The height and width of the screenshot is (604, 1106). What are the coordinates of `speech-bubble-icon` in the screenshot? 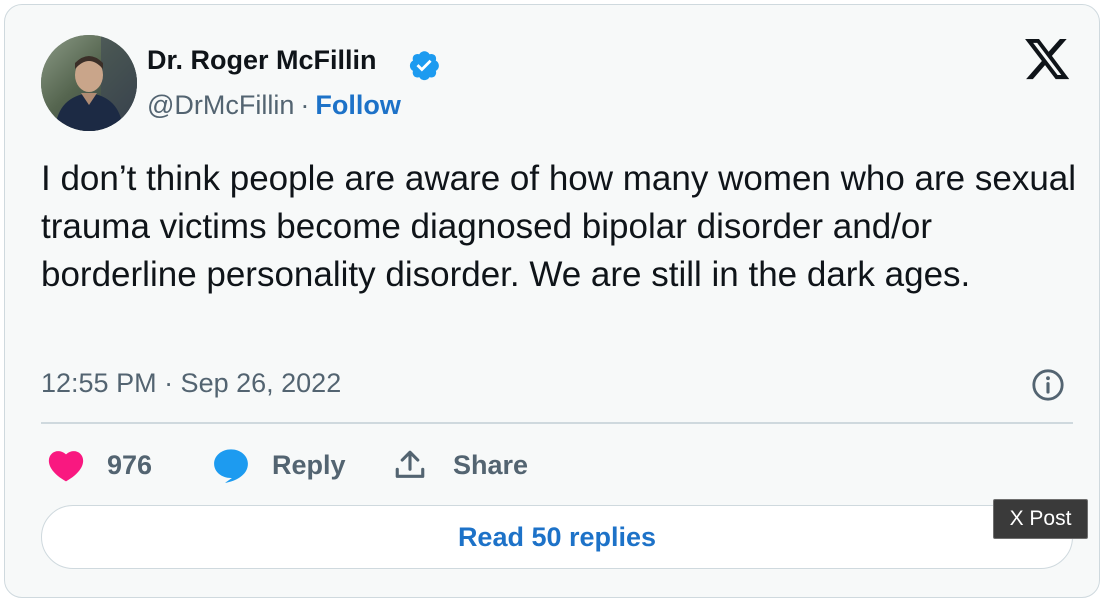 It's located at (231, 466).